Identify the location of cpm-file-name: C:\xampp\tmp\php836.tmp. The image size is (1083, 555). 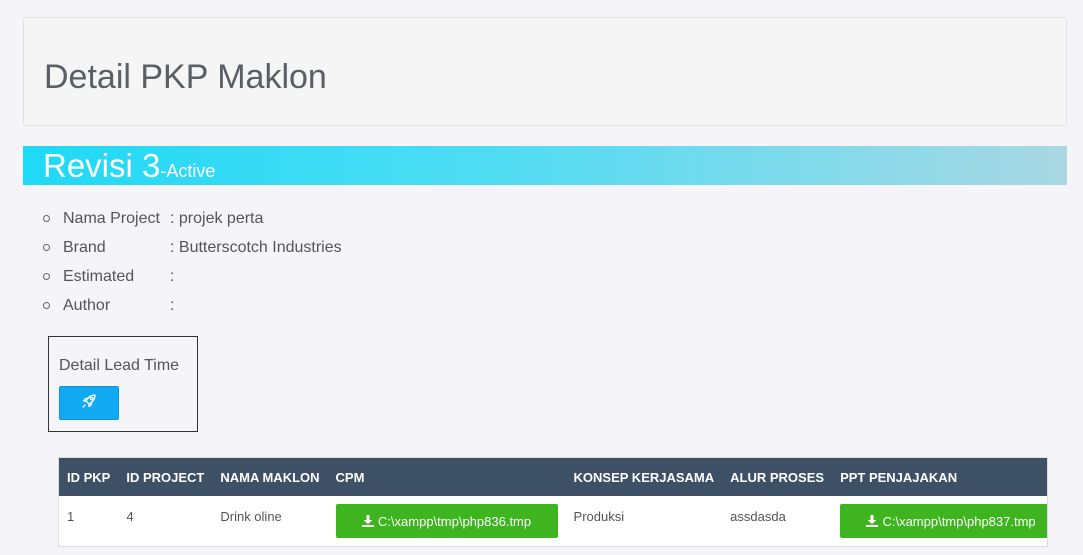
(454, 521).